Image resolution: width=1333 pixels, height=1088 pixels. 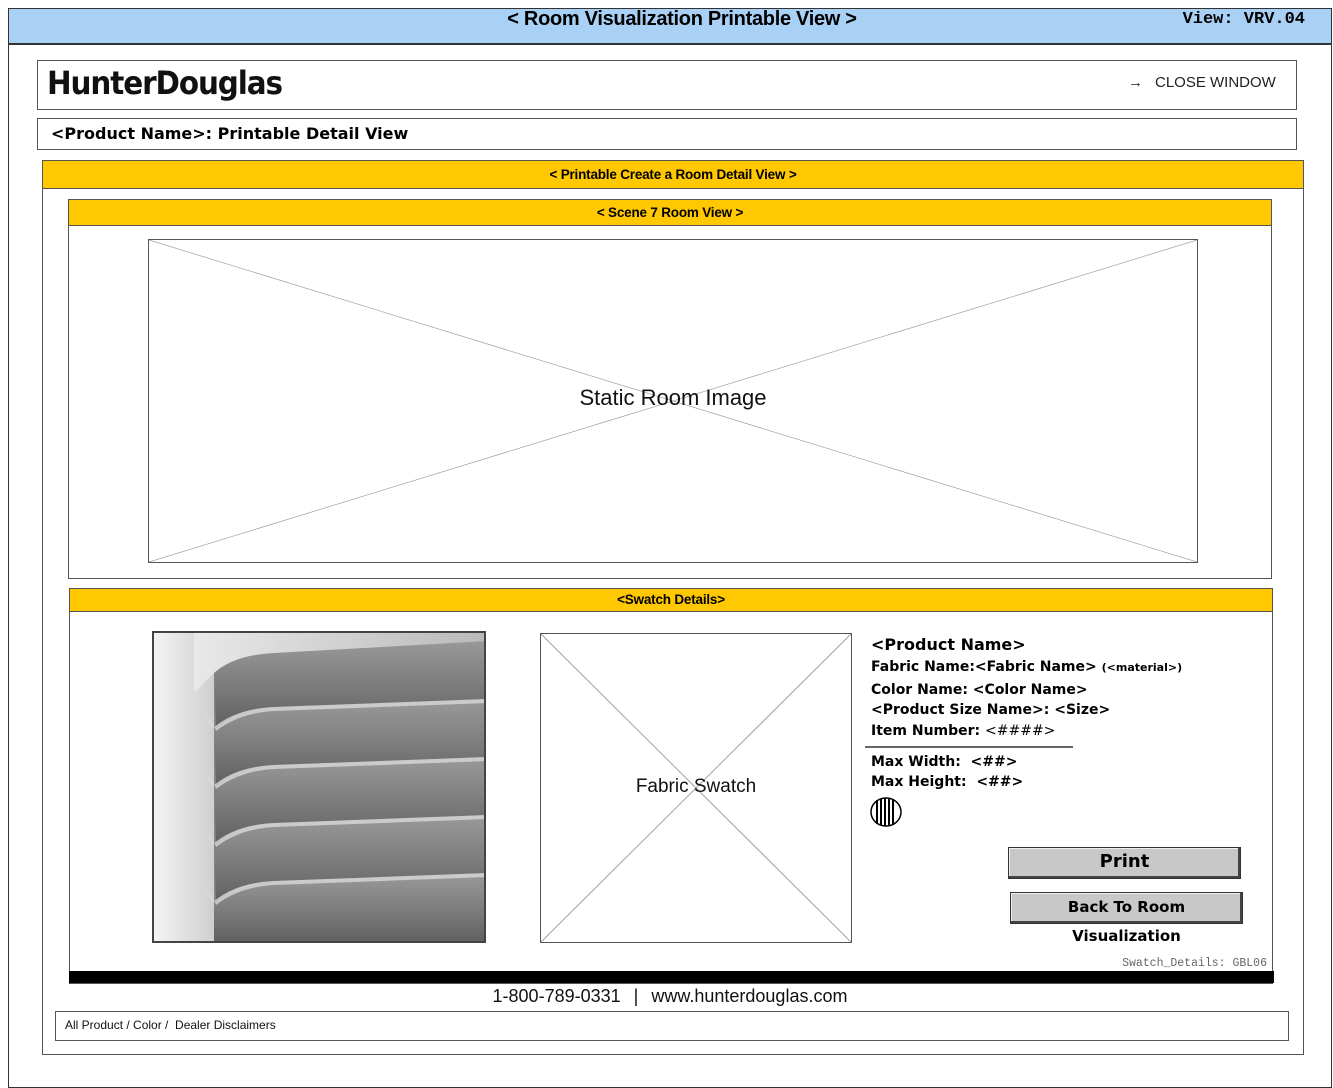 I want to click on room-image-label: Static Room Image, so click(x=673, y=397).